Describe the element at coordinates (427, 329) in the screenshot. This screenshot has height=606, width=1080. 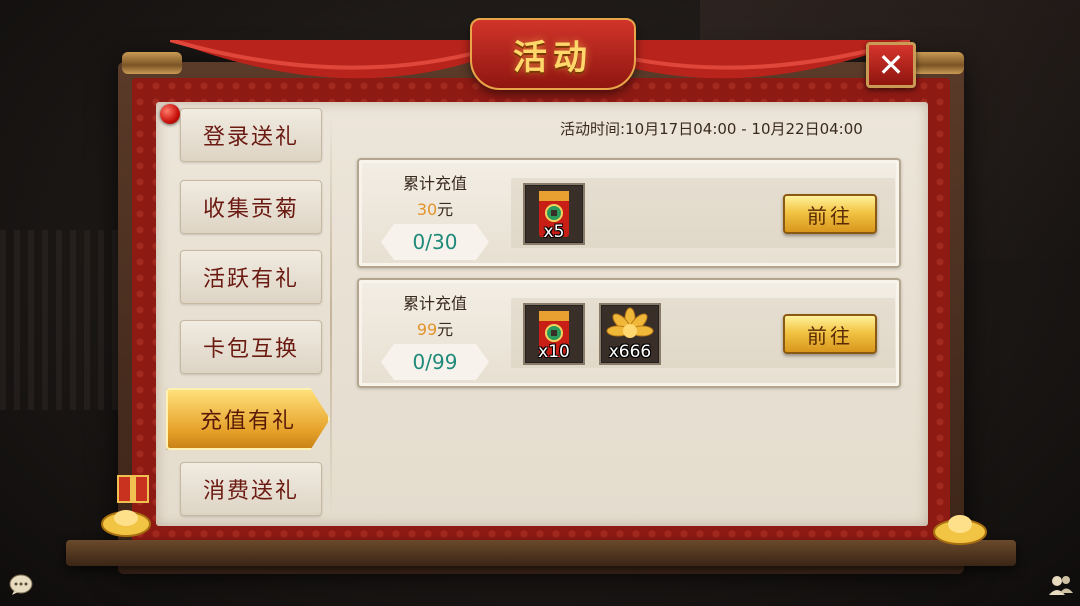
I see `amount-value: 99` at that location.